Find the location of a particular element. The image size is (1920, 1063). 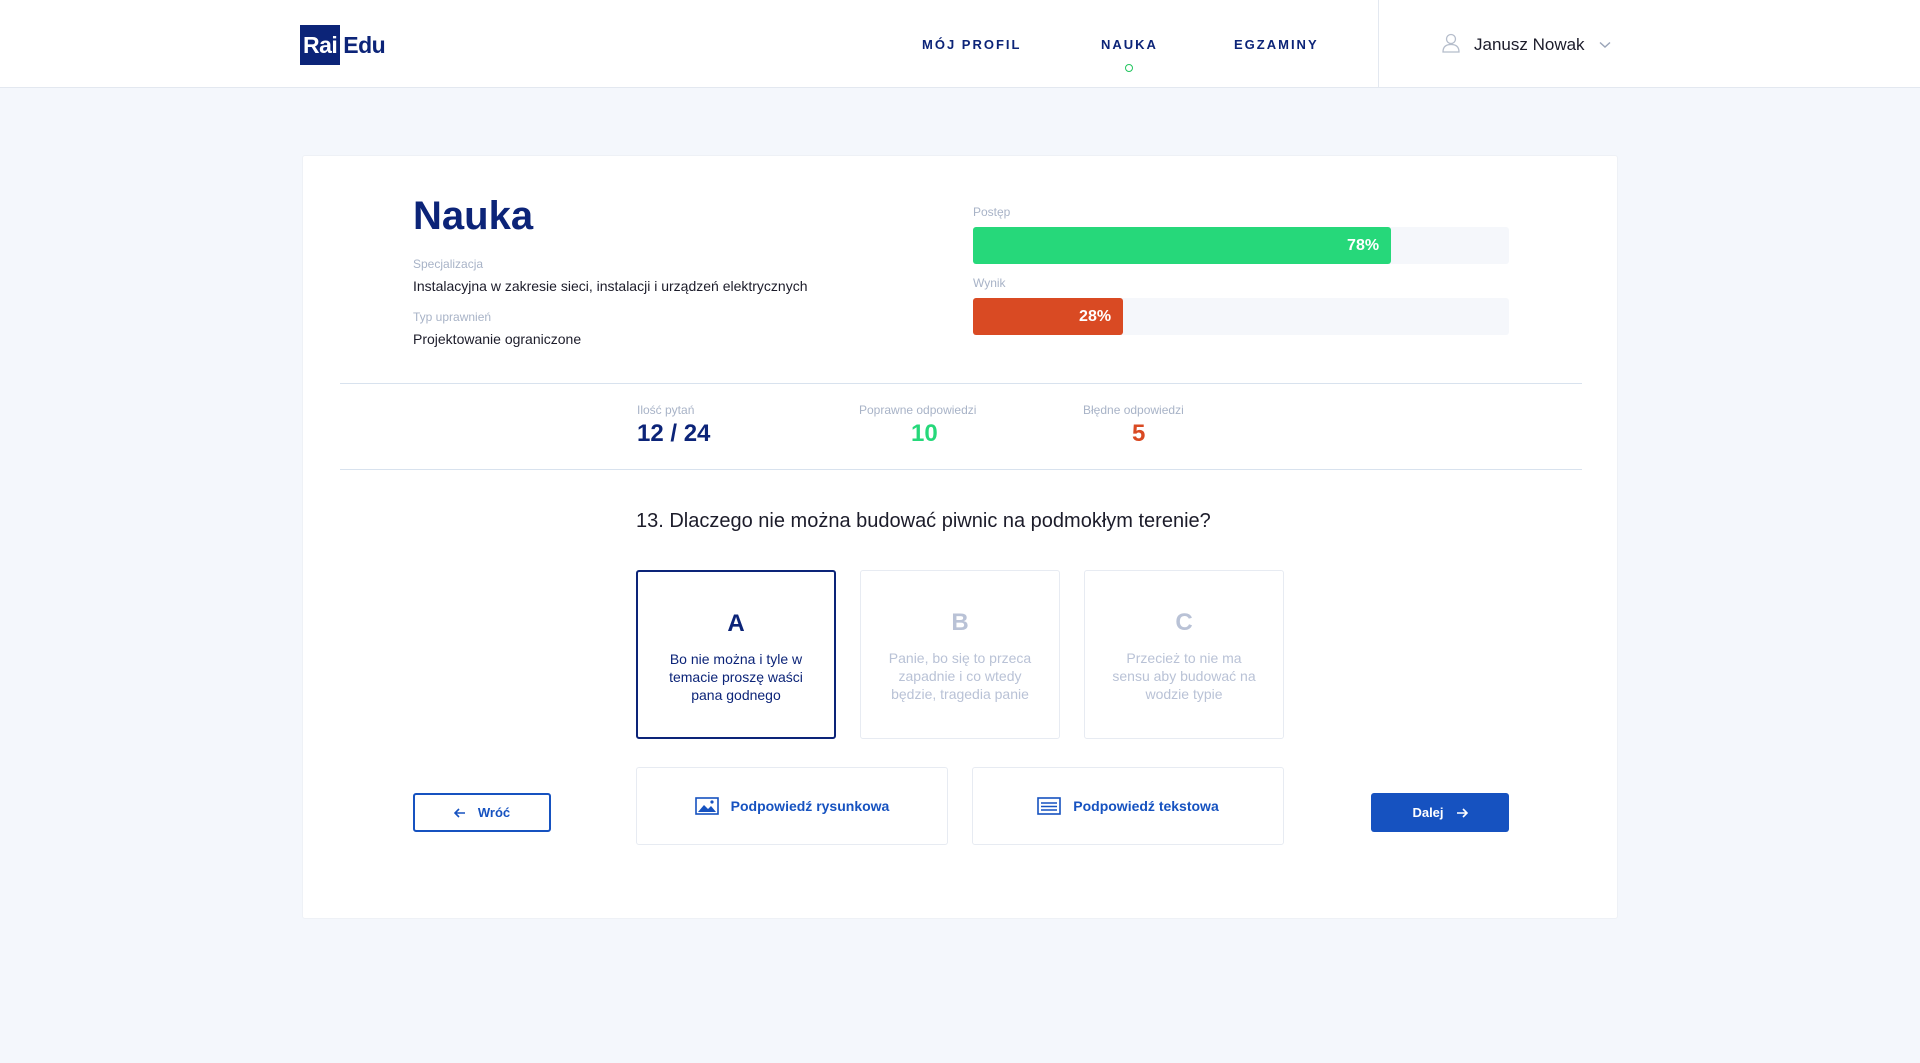

wrong-answers-label: Błędne odpowiedzi is located at coordinates (1133, 410).